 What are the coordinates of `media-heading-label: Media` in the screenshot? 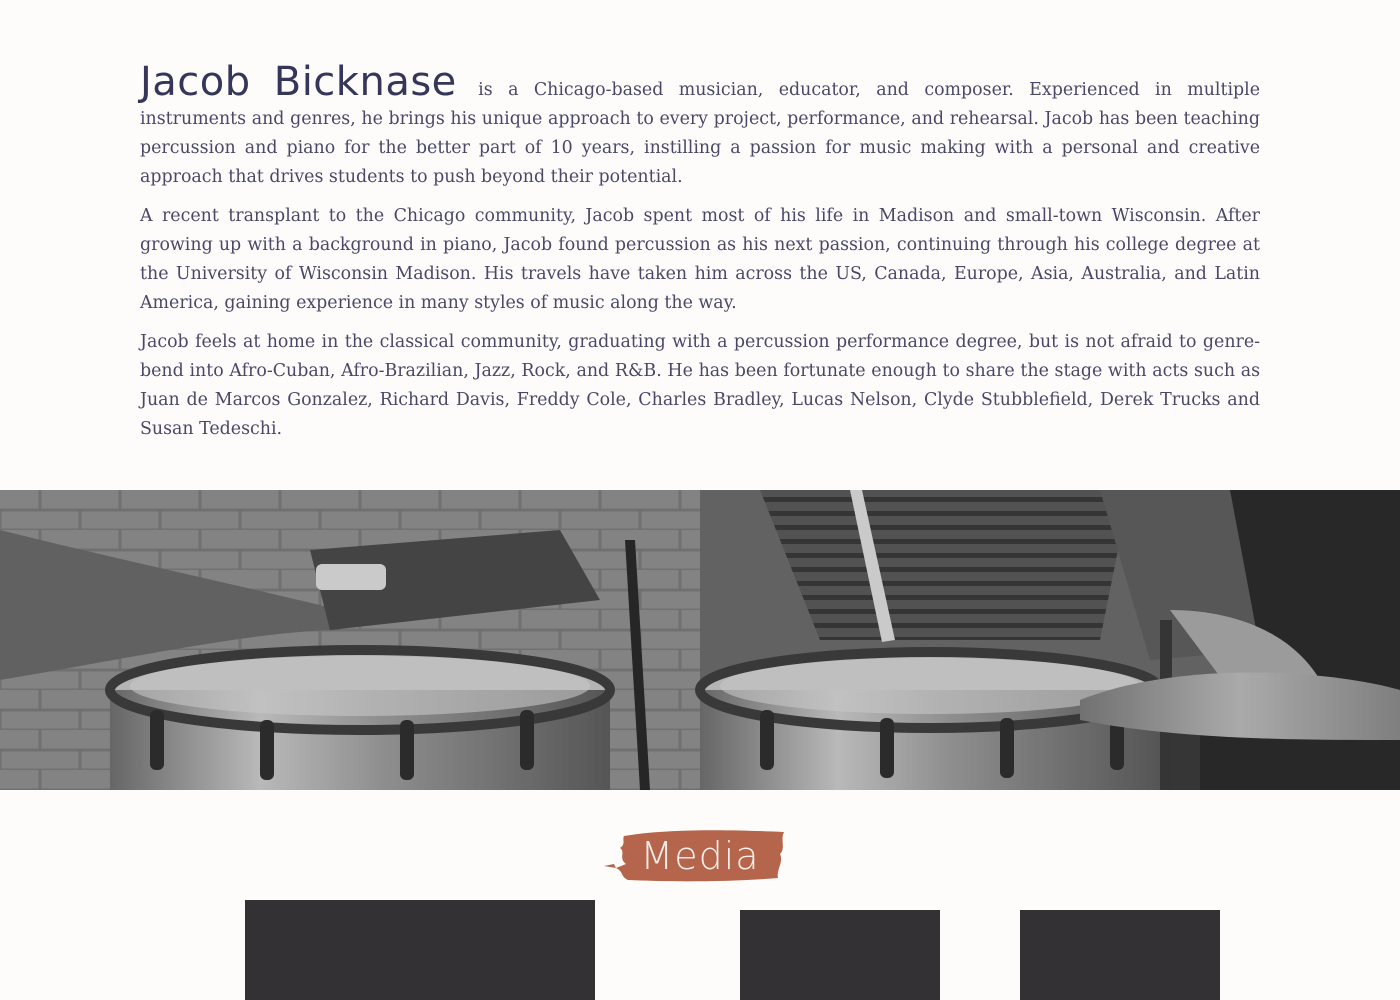 It's located at (700, 856).